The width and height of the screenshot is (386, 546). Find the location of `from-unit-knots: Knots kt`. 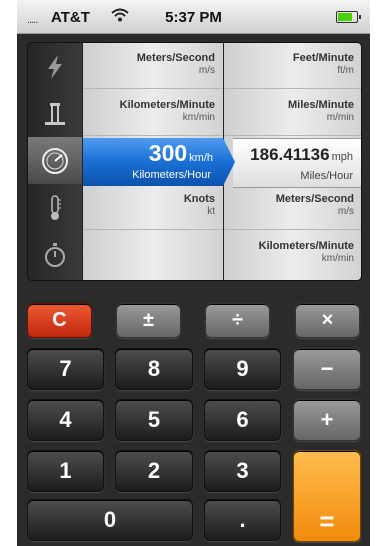

from-unit-knots: Knots kt is located at coordinates (153, 207).